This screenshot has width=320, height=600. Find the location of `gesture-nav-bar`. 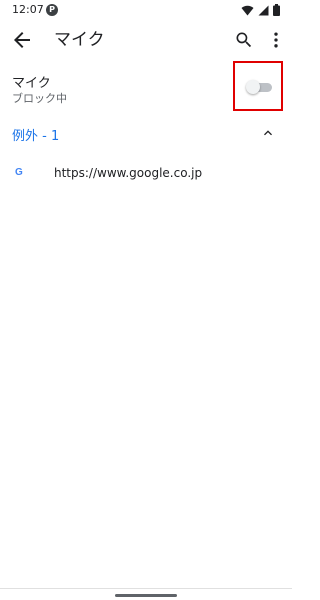

gesture-nav-bar is located at coordinates (146, 595).